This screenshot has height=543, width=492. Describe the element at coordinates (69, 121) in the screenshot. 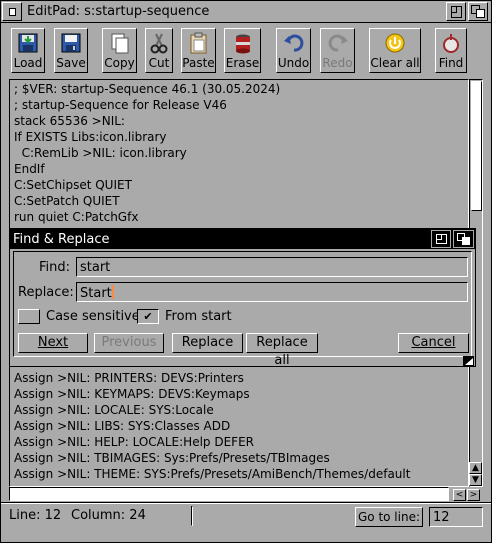

I see `editor-line: stack 65536 >NIL:` at that location.